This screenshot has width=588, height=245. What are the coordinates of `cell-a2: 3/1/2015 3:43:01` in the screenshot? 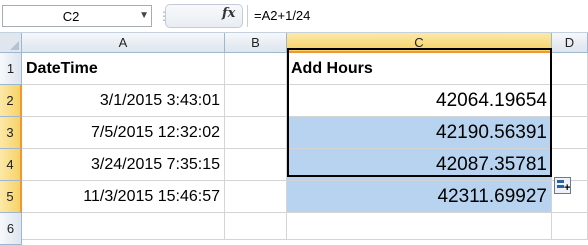 It's located at (123, 101).